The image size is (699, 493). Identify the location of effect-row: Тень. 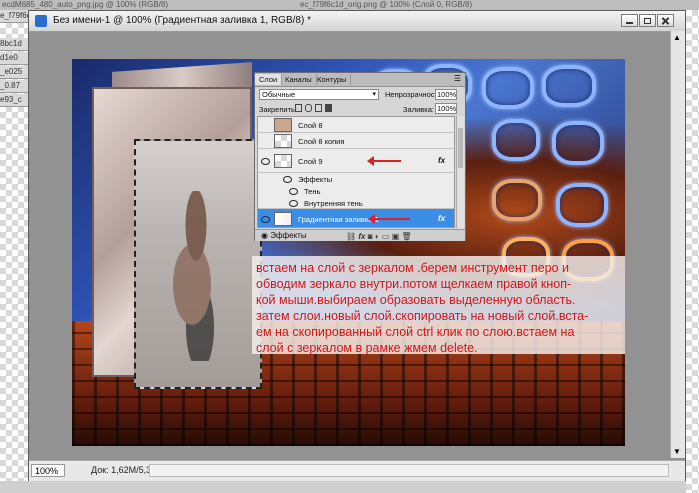
(356, 191).